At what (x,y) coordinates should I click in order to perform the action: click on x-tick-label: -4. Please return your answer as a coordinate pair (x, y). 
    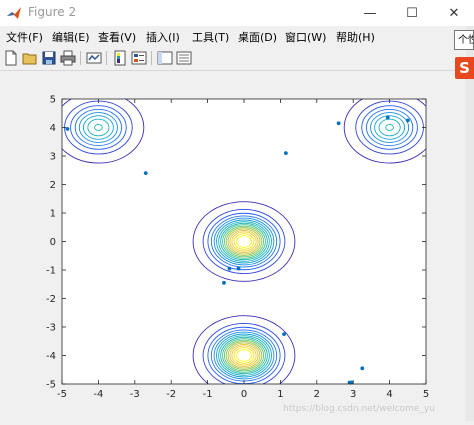
    Looking at the image, I should click on (98, 394).